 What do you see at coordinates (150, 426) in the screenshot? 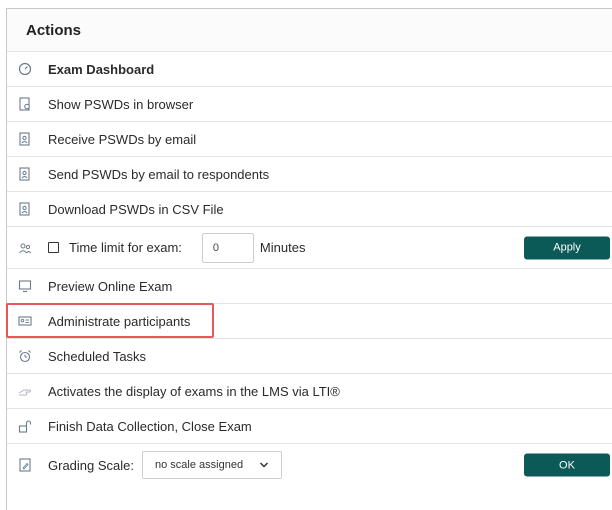
I see `finish-collection-link: Finish Data Collection, Close Exam` at bounding box center [150, 426].